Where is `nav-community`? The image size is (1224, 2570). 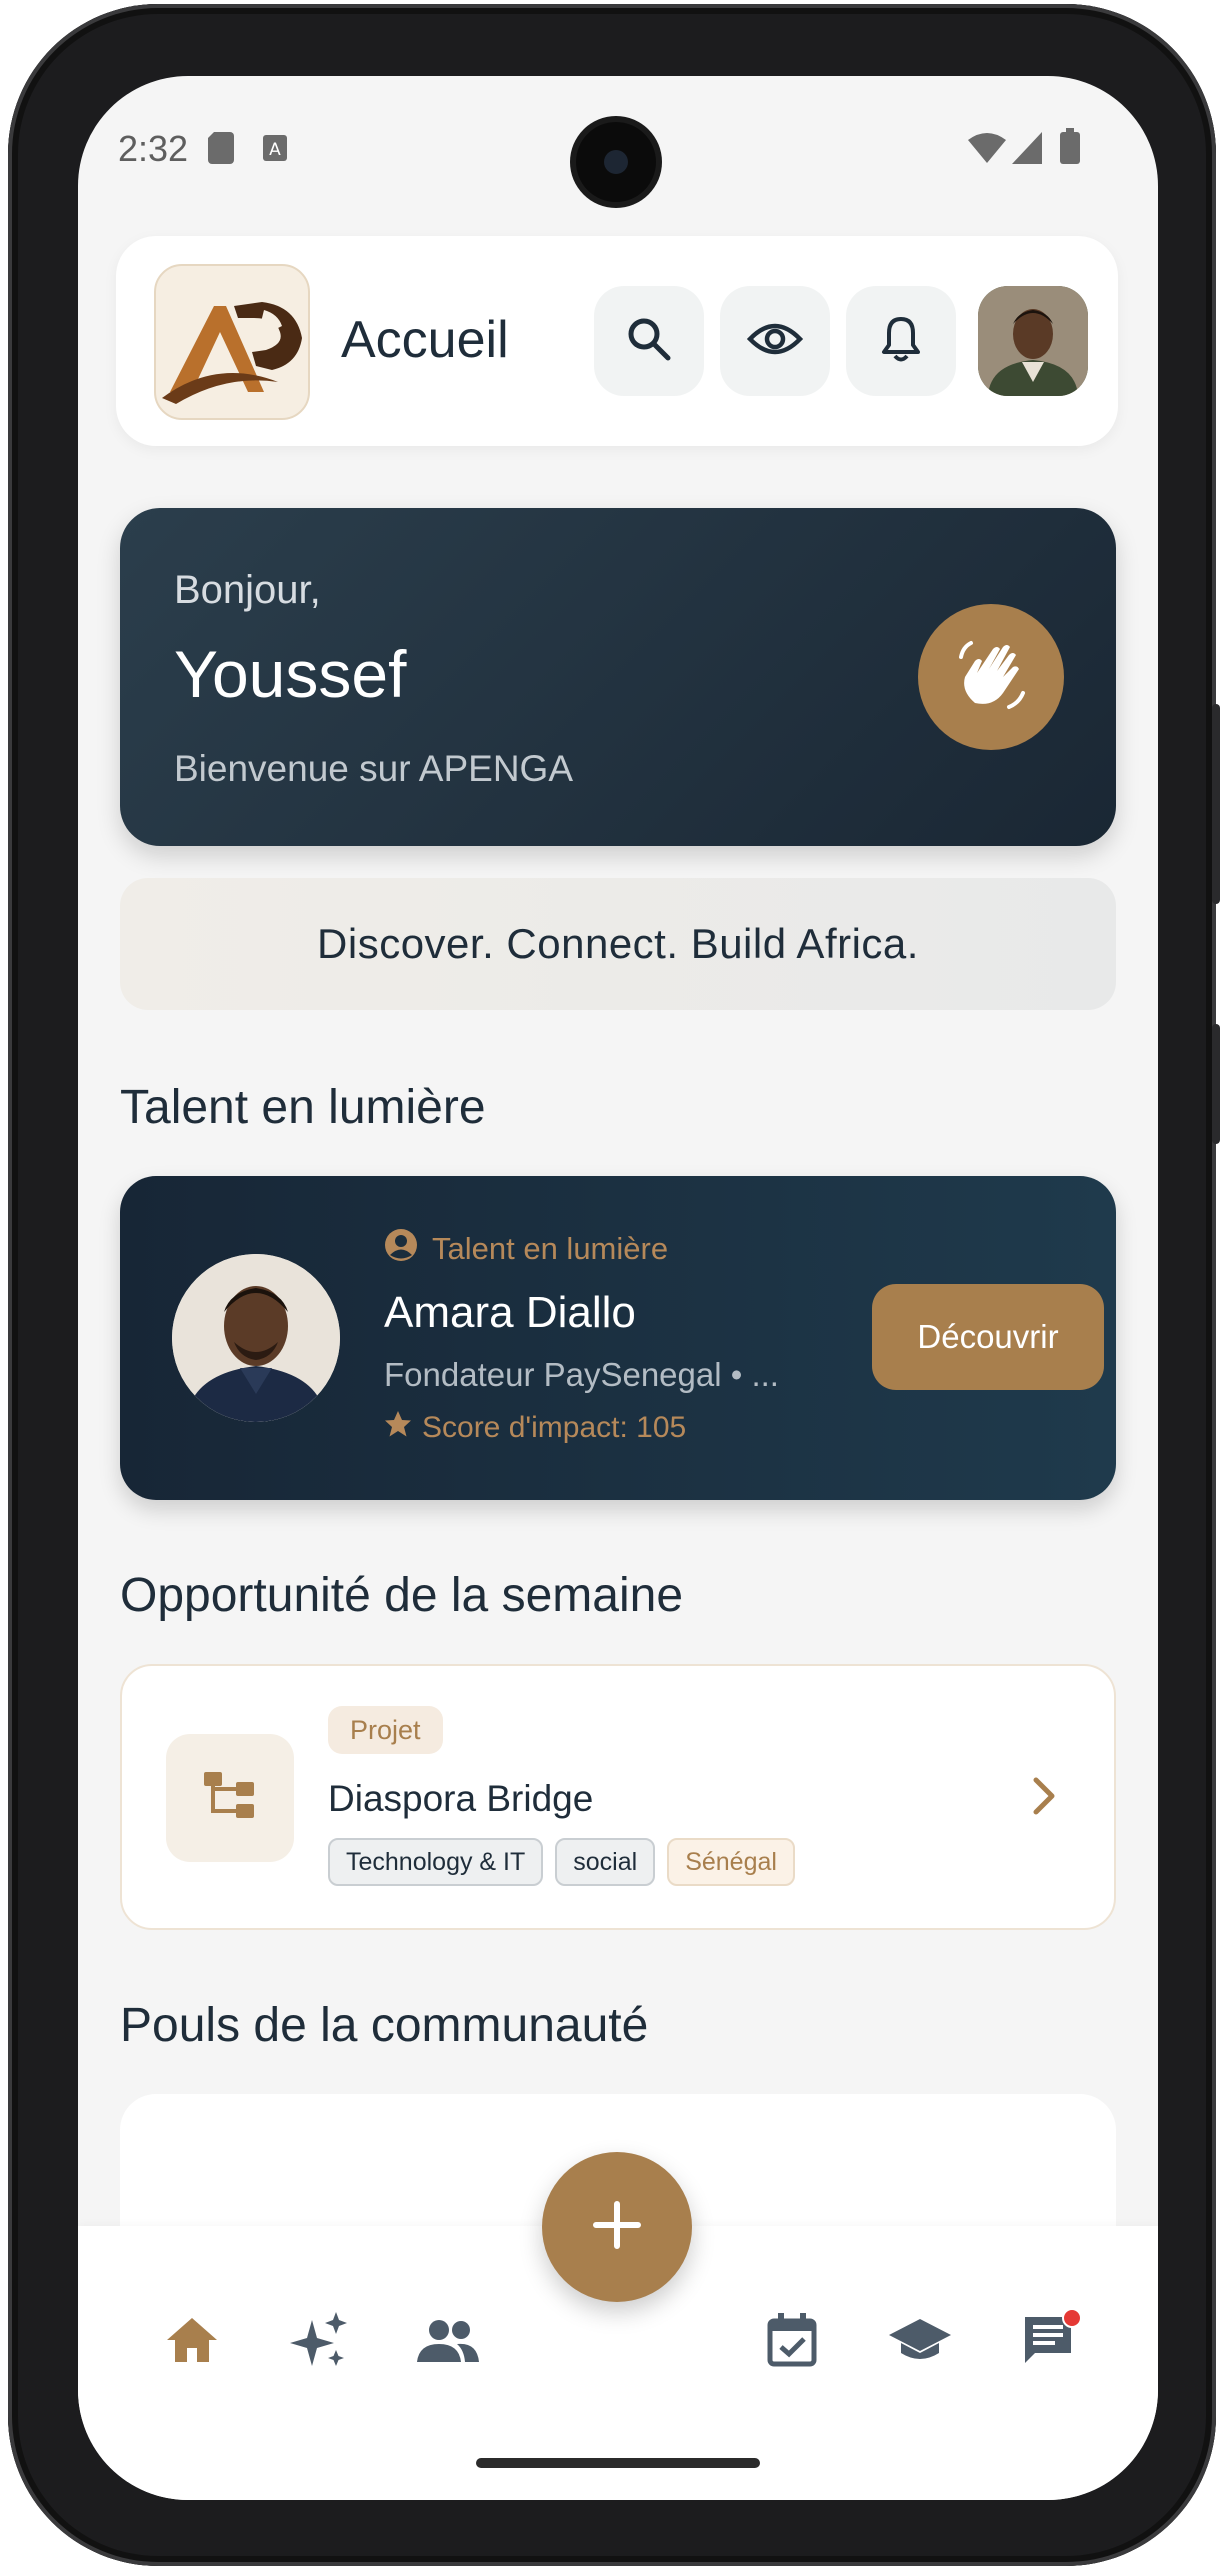
nav-community is located at coordinates (448, 2342).